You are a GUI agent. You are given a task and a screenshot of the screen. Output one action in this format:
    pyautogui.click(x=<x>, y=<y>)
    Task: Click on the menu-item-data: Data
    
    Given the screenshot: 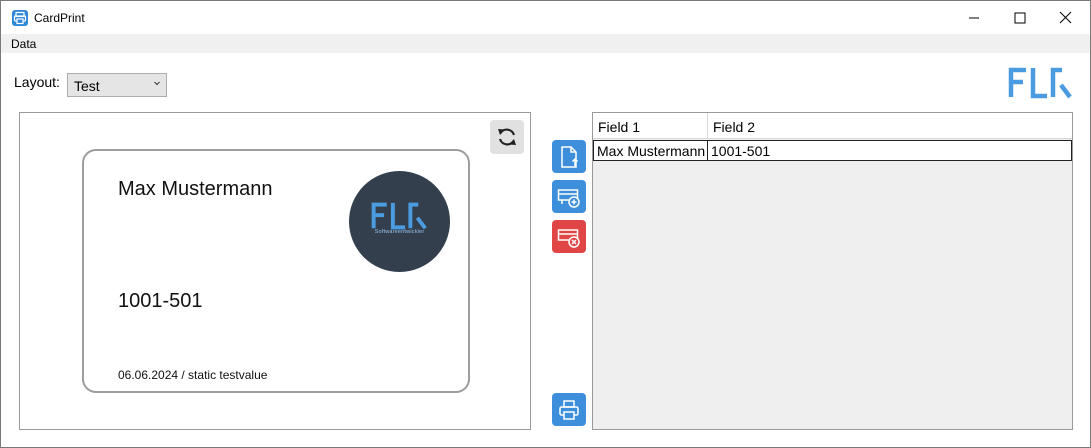 What is the action you would take?
    pyautogui.click(x=23, y=44)
    